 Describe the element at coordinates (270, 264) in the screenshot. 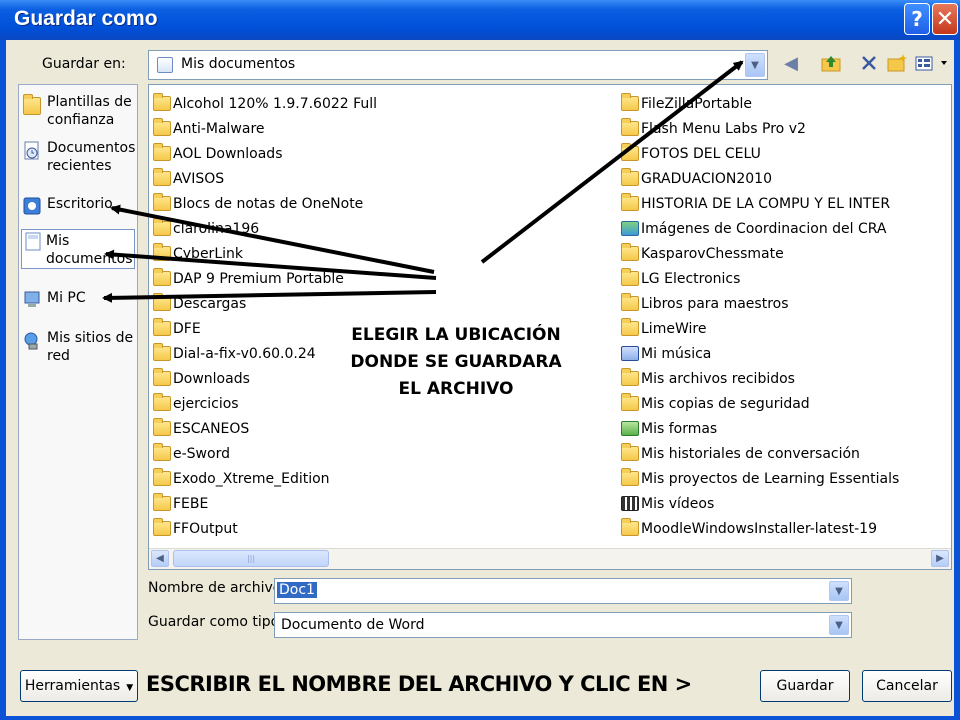

I see `arrow-to-my-documents` at that location.